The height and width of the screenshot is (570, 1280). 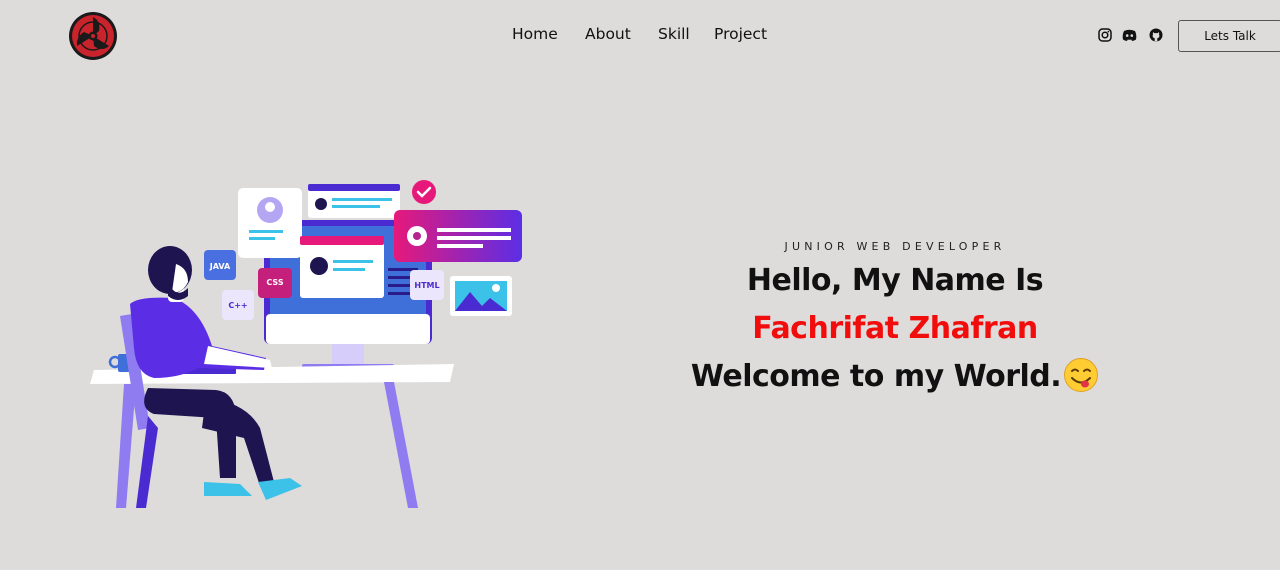 What do you see at coordinates (1156, 35) in the screenshot?
I see `github-icon` at bounding box center [1156, 35].